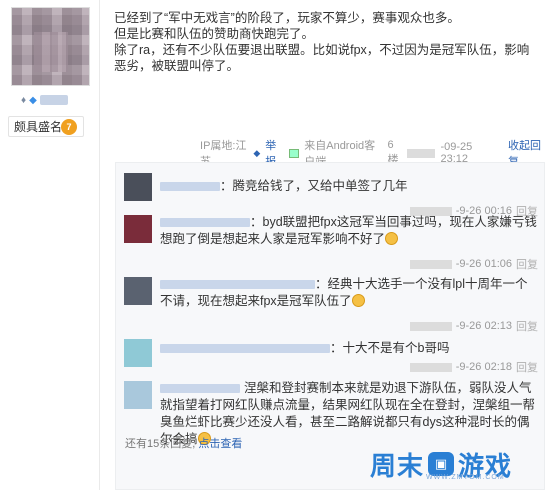  I want to click on post-line: 但是比赛和队伍的赞助商快跑完了。, so click(214, 34).